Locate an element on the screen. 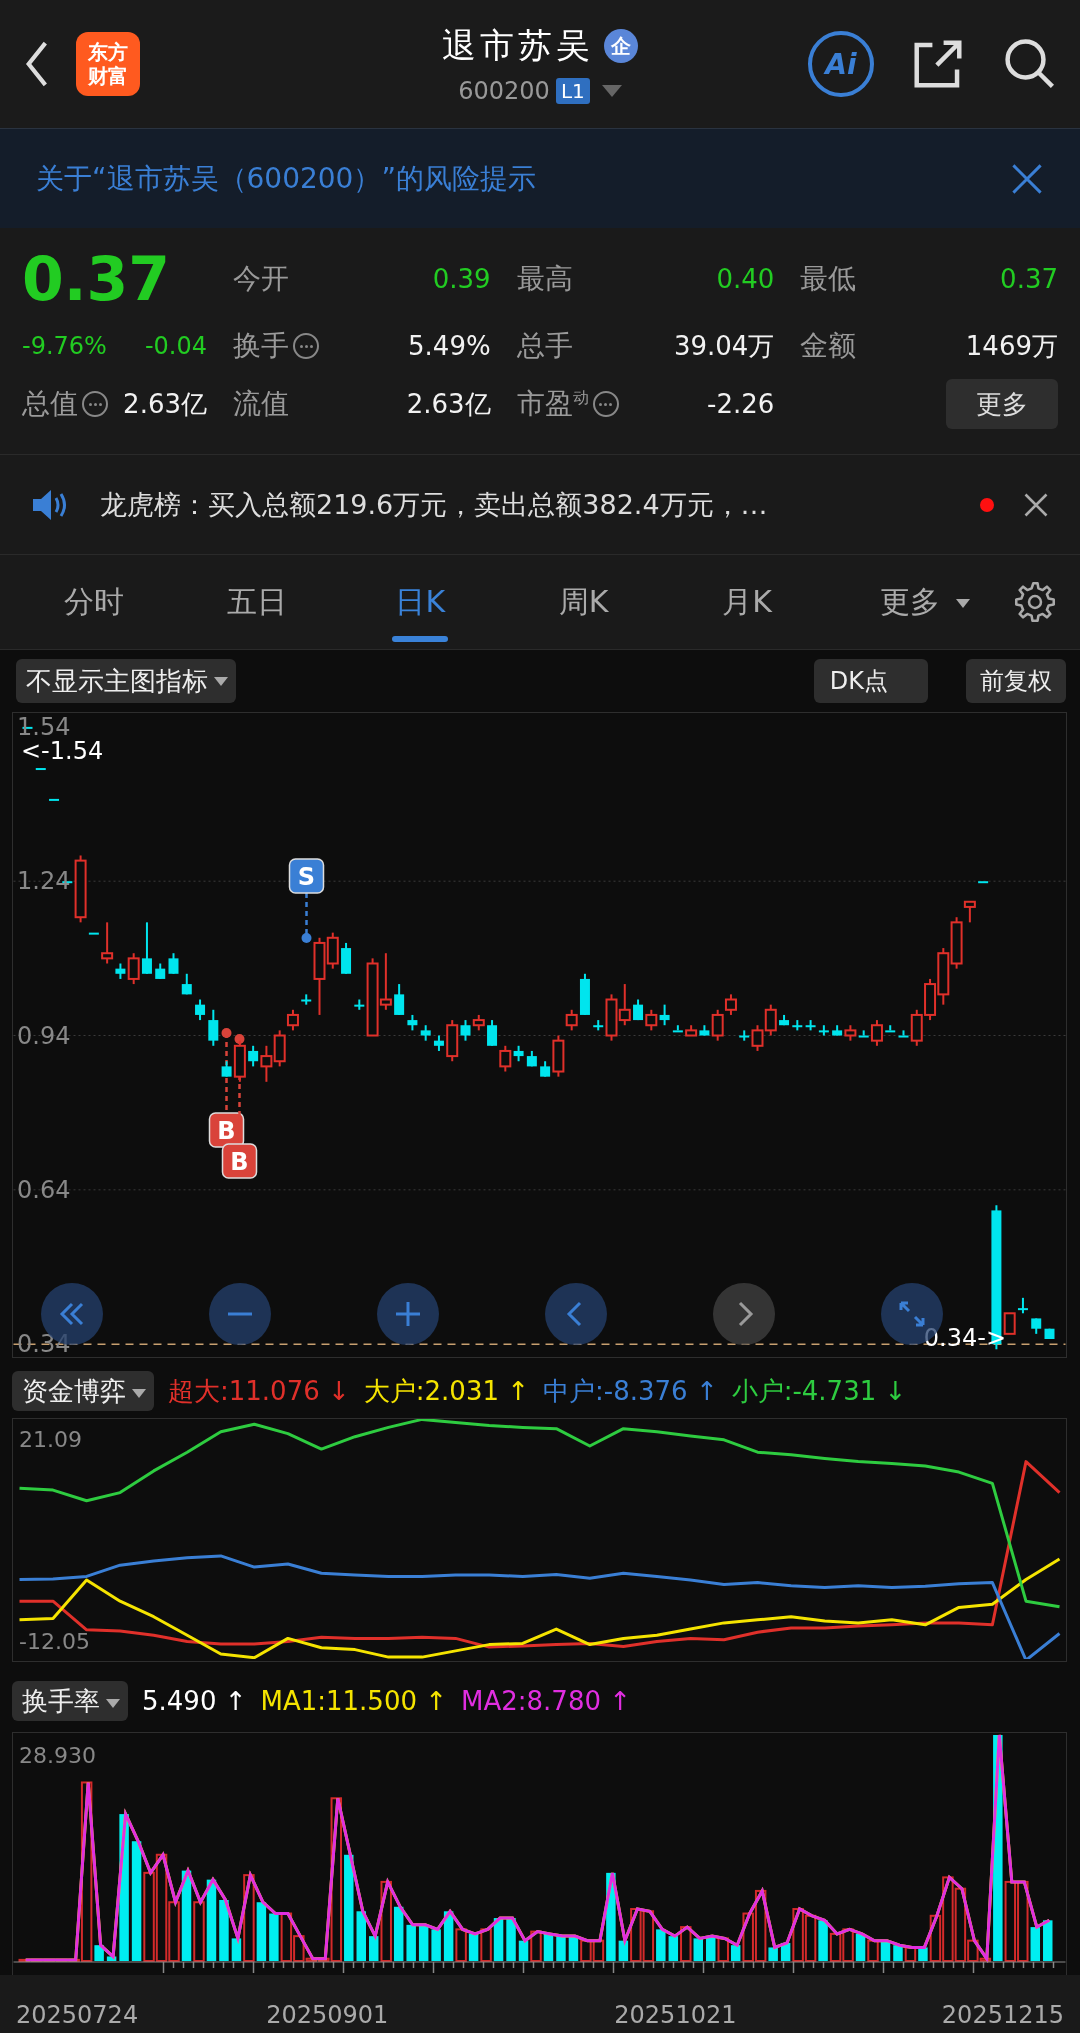 This screenshot has height=2033, width=1080. zoom-out-button is located at coordinates (240, 1314).